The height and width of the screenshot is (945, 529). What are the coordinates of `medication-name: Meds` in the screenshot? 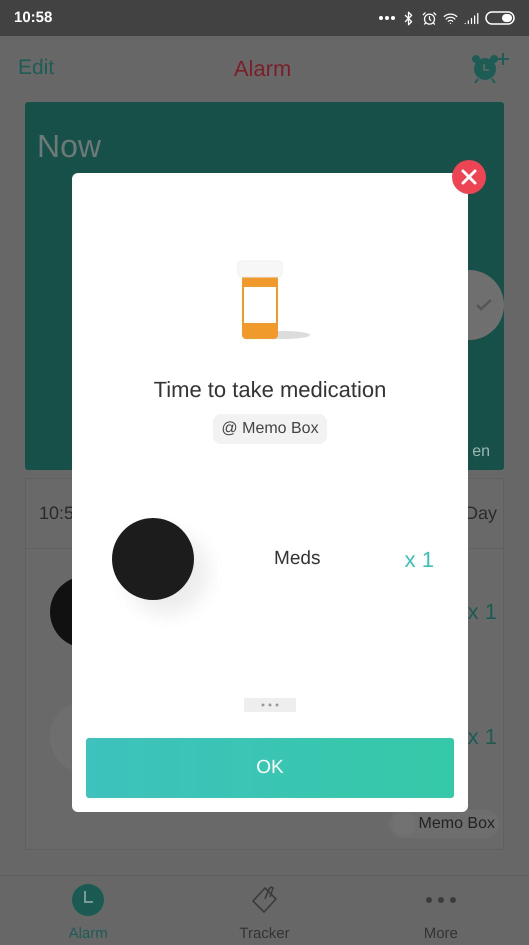 It's located at (297, 558).